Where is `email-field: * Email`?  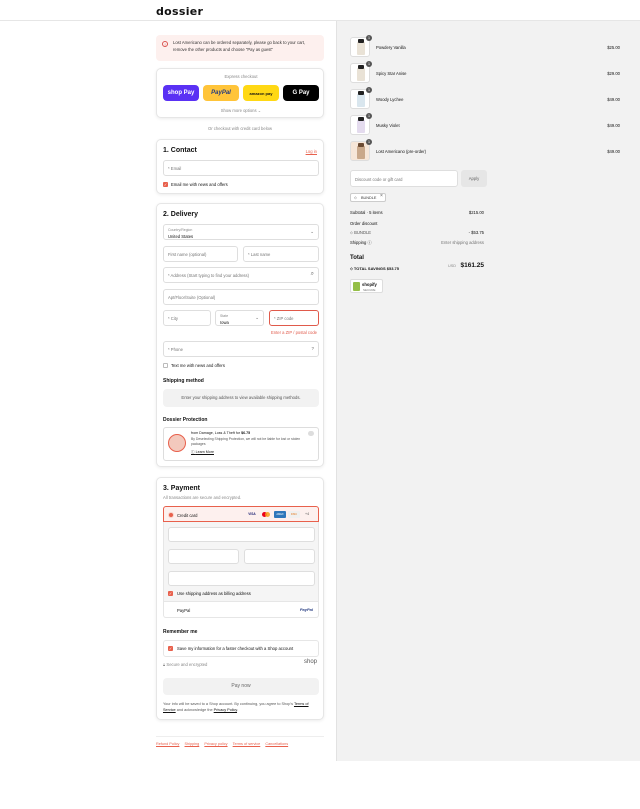 email-field: * Email is located at coordinates (241, 168).